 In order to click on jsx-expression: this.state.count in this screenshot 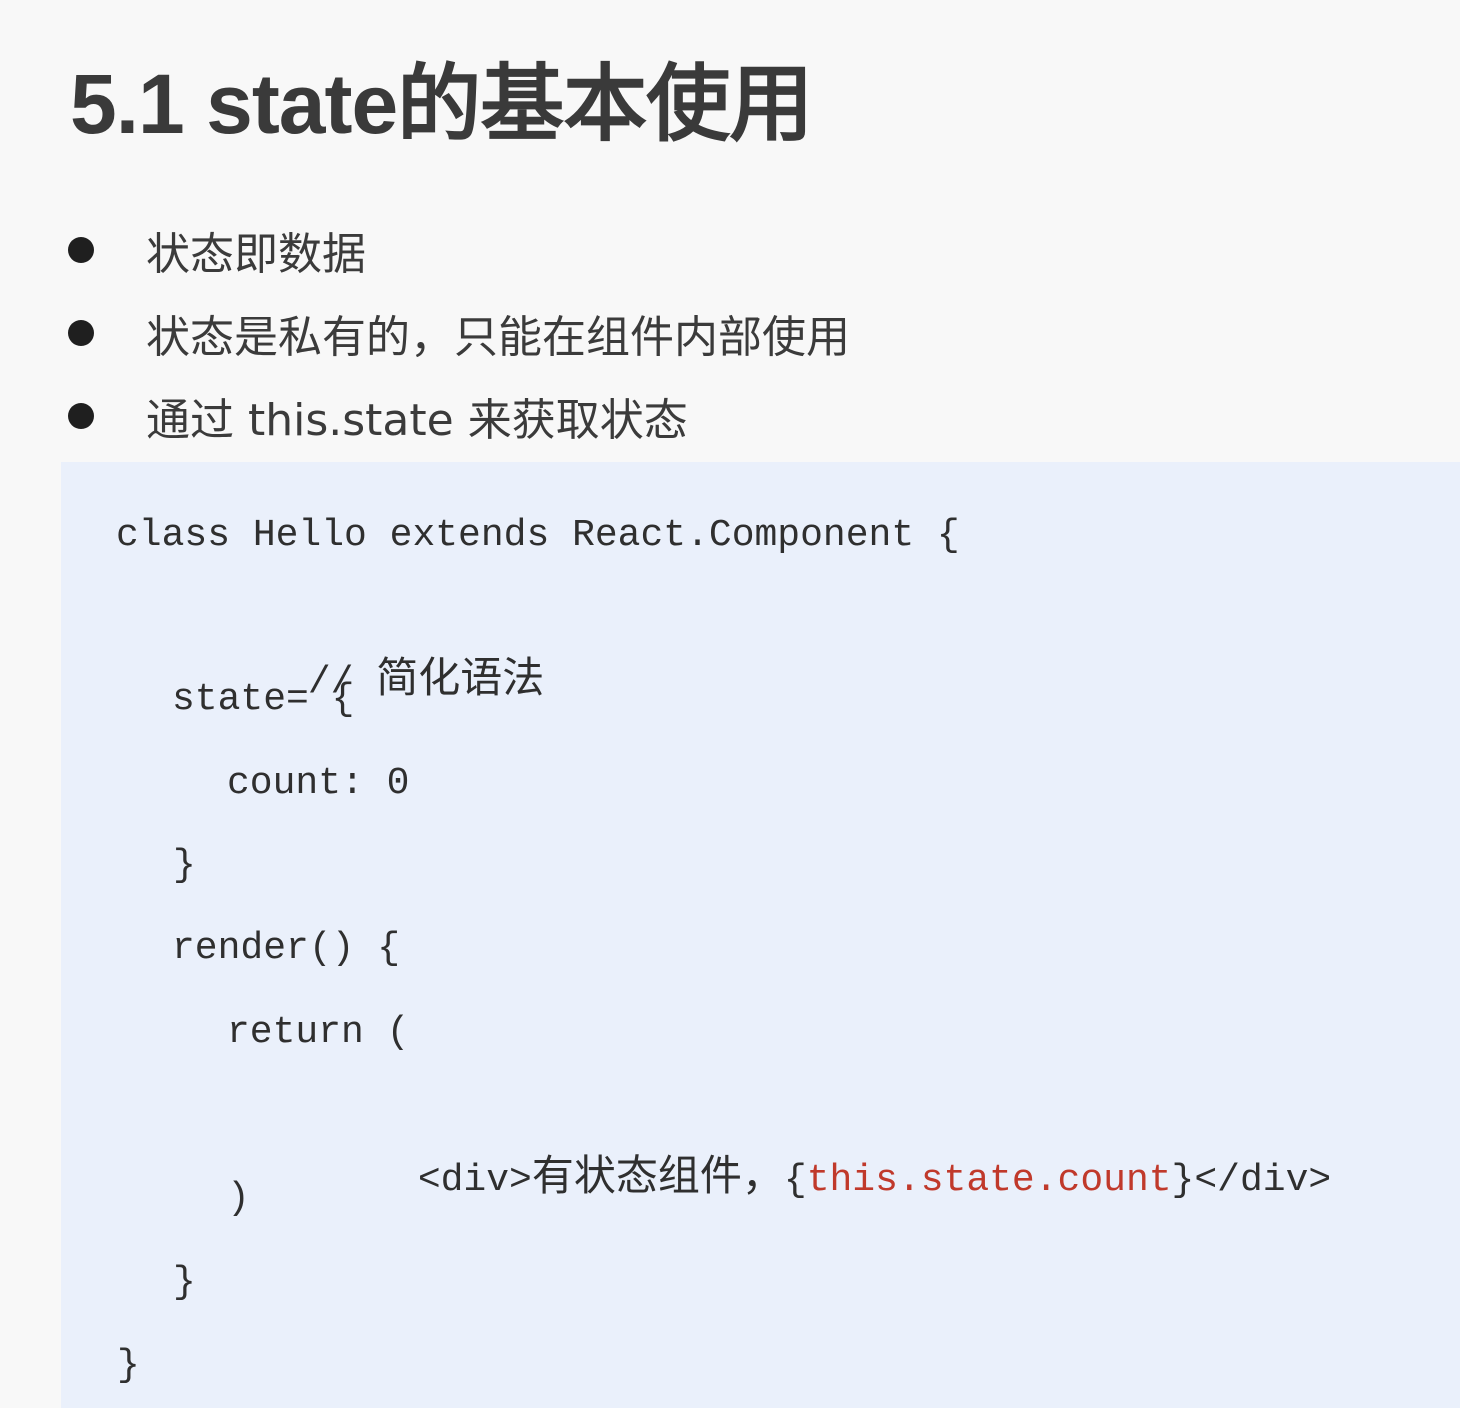, I will do `click(989, 1180)`.